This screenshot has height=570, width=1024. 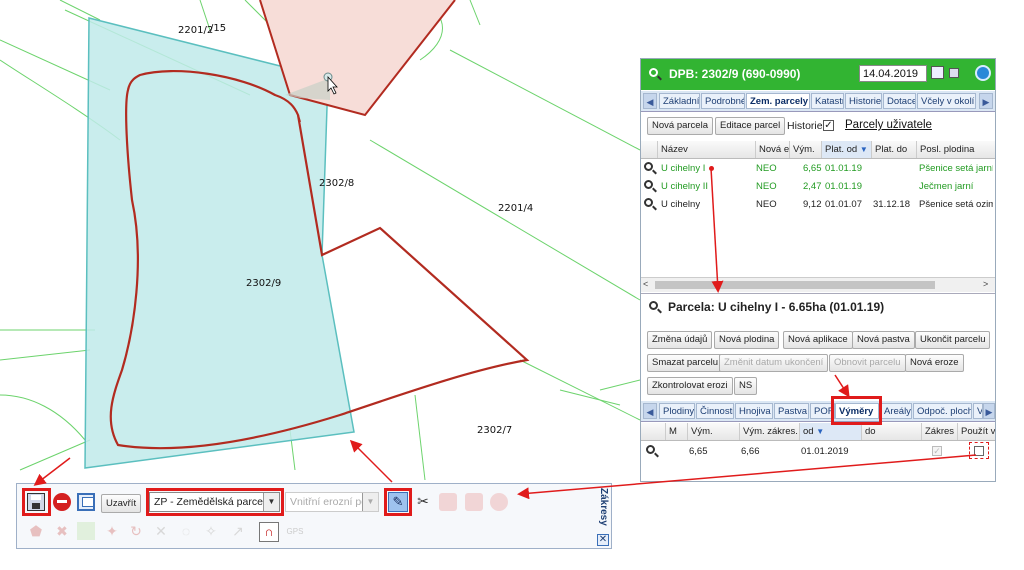 I want to click on change-data-button: Změna údajů, so click(x=680, y=340).